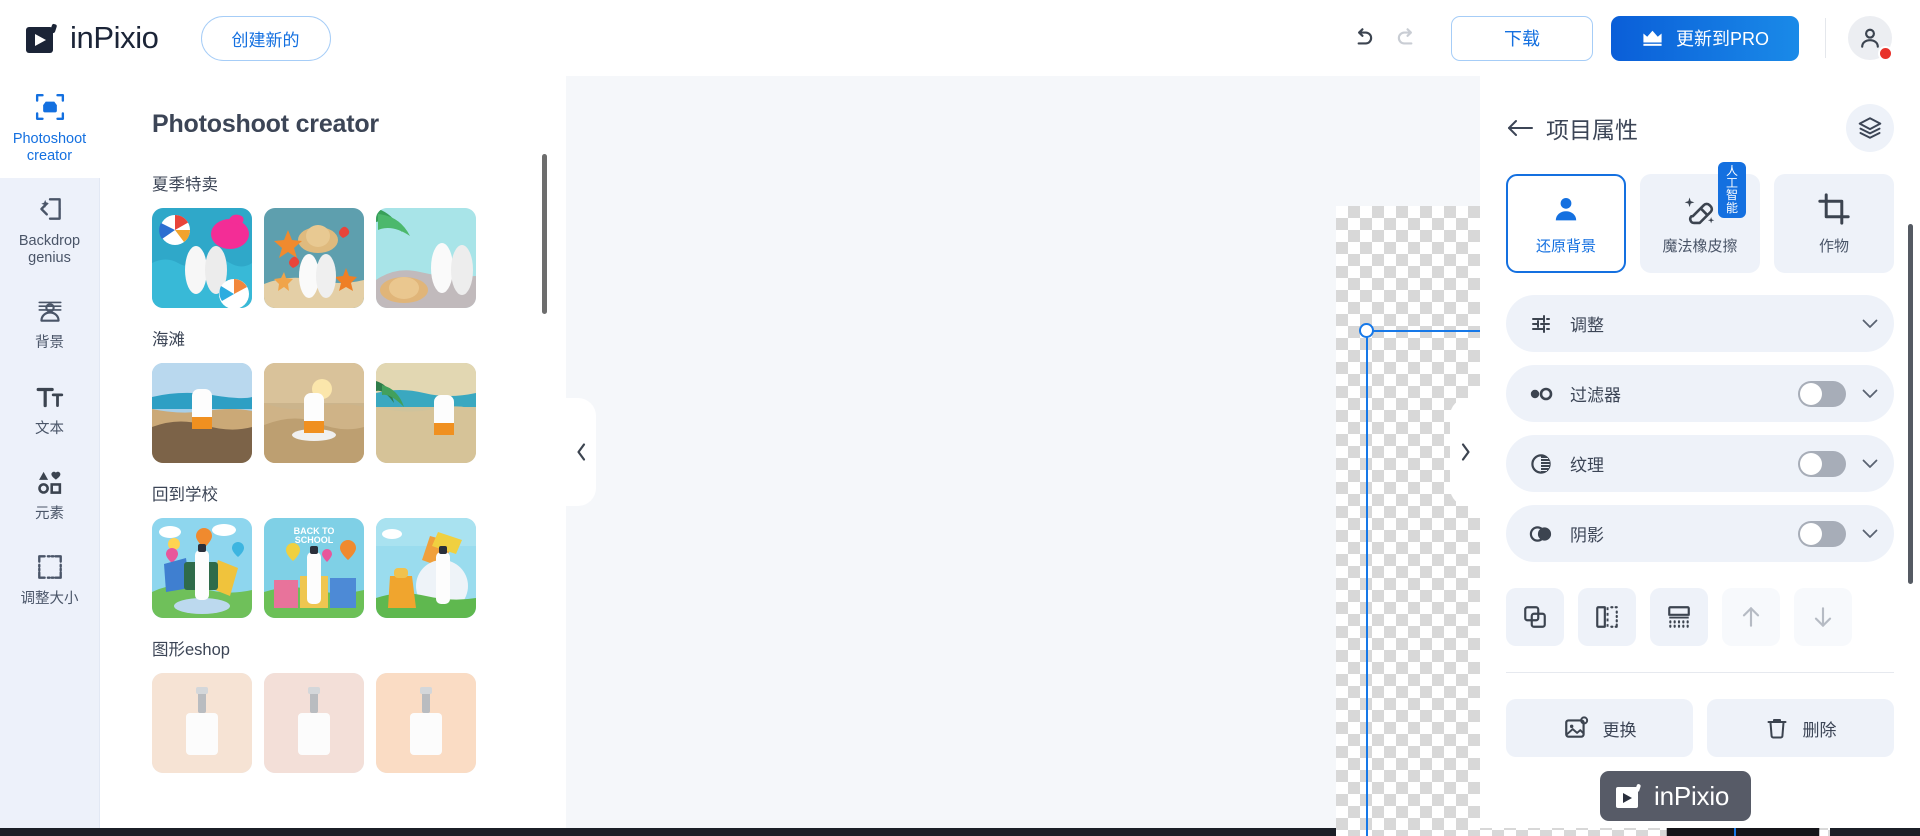 The image size is (1920, 836). Describe the element at coordinates (544, 234) in the screenshot. I see `template-panel-scrollbar` at that location.